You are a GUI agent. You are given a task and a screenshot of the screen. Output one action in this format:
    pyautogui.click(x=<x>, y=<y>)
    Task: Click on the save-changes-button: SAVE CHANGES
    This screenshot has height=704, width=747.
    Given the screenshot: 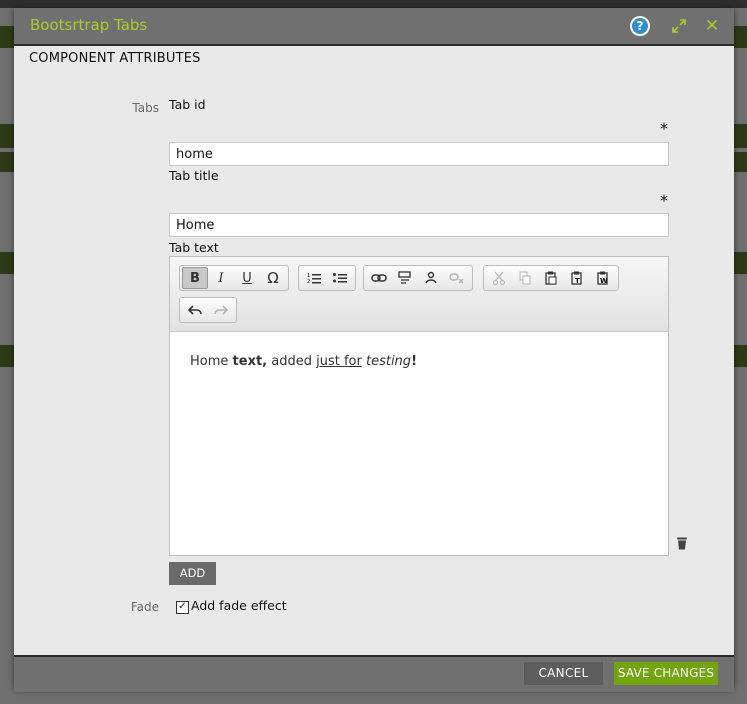 What is the action you would take?
    pyautogui.click(x=666, y=673)
    